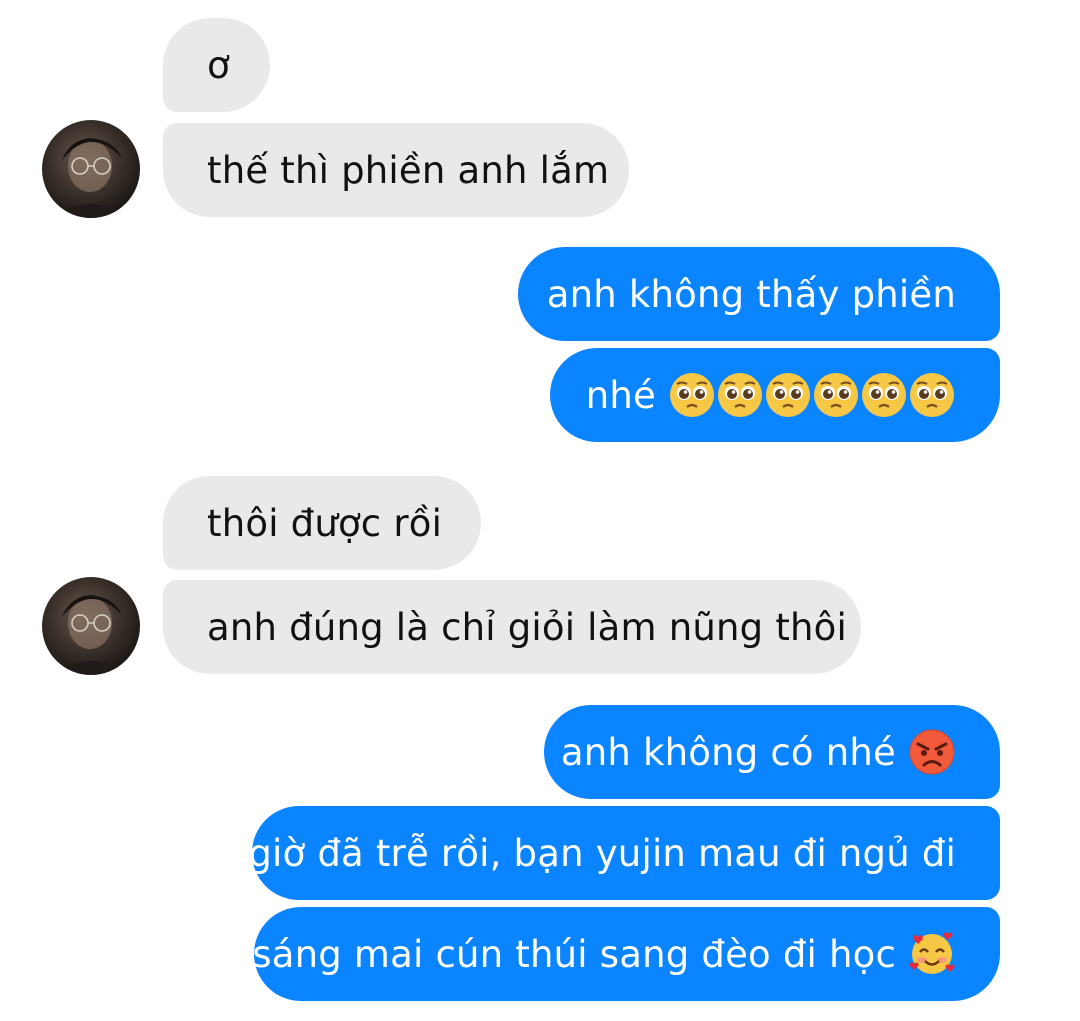 The height and width of the screenshot is (1021, 1080). Describe the element at coordinates (620, 395) in the screenshot. I see `message-text: nhé` at that location.